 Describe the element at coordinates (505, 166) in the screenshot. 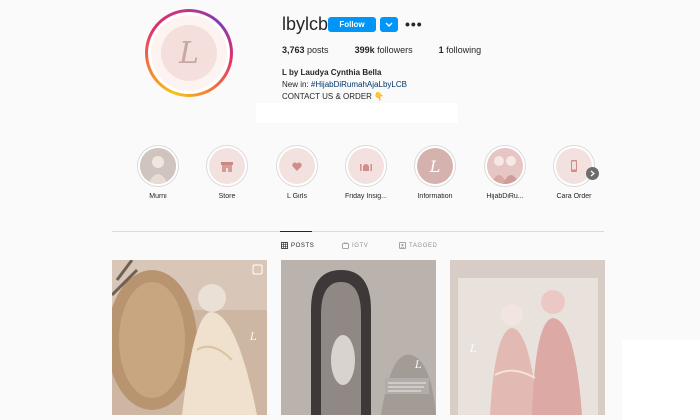

I see `group-photo-icon` at that location.